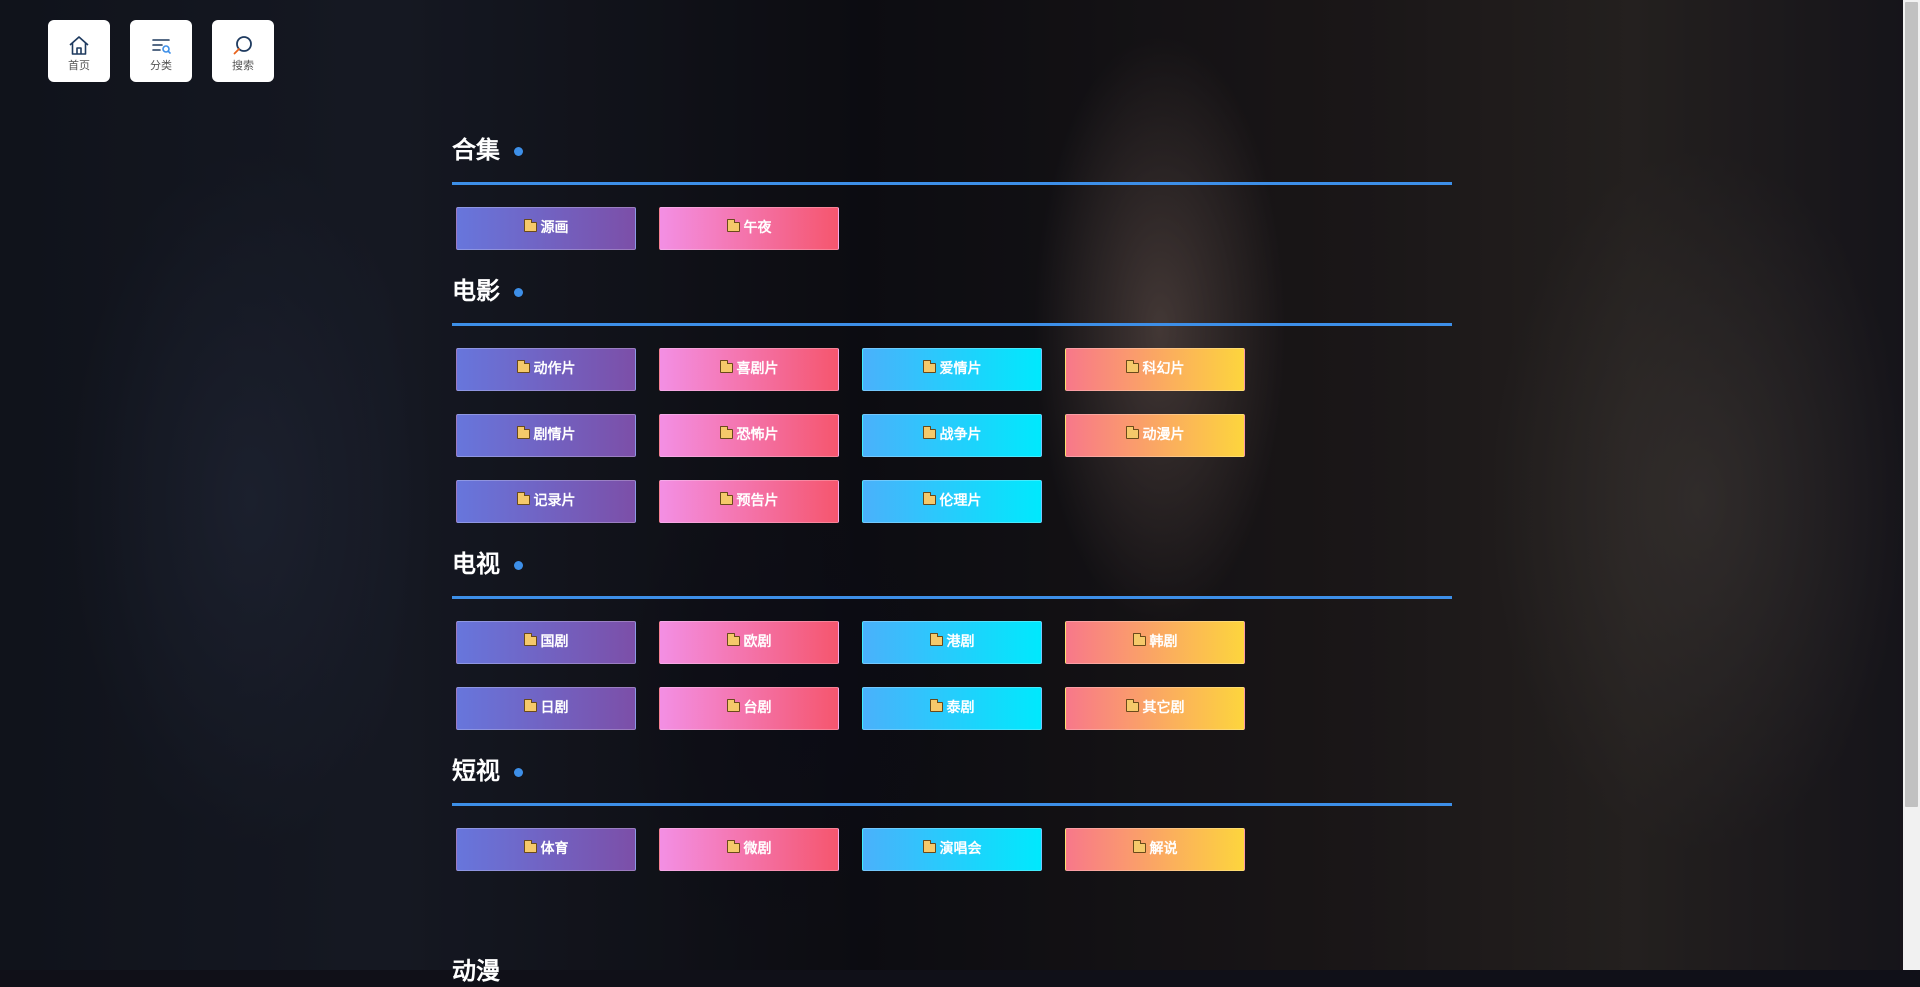  I want to click on category-tag-label: 微剧, so click(757, 848).